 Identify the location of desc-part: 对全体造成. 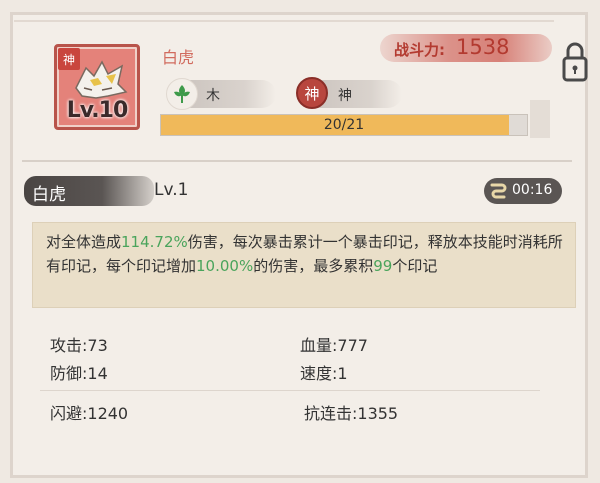
(84, 242).